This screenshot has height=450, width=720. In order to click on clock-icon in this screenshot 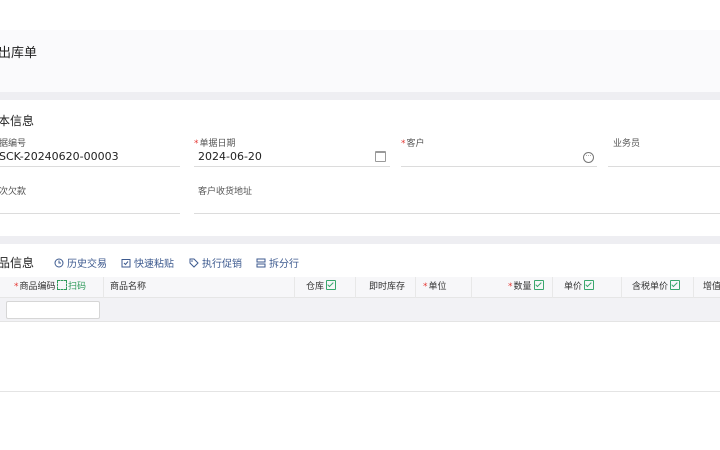, I will do `click(59, 262)`.